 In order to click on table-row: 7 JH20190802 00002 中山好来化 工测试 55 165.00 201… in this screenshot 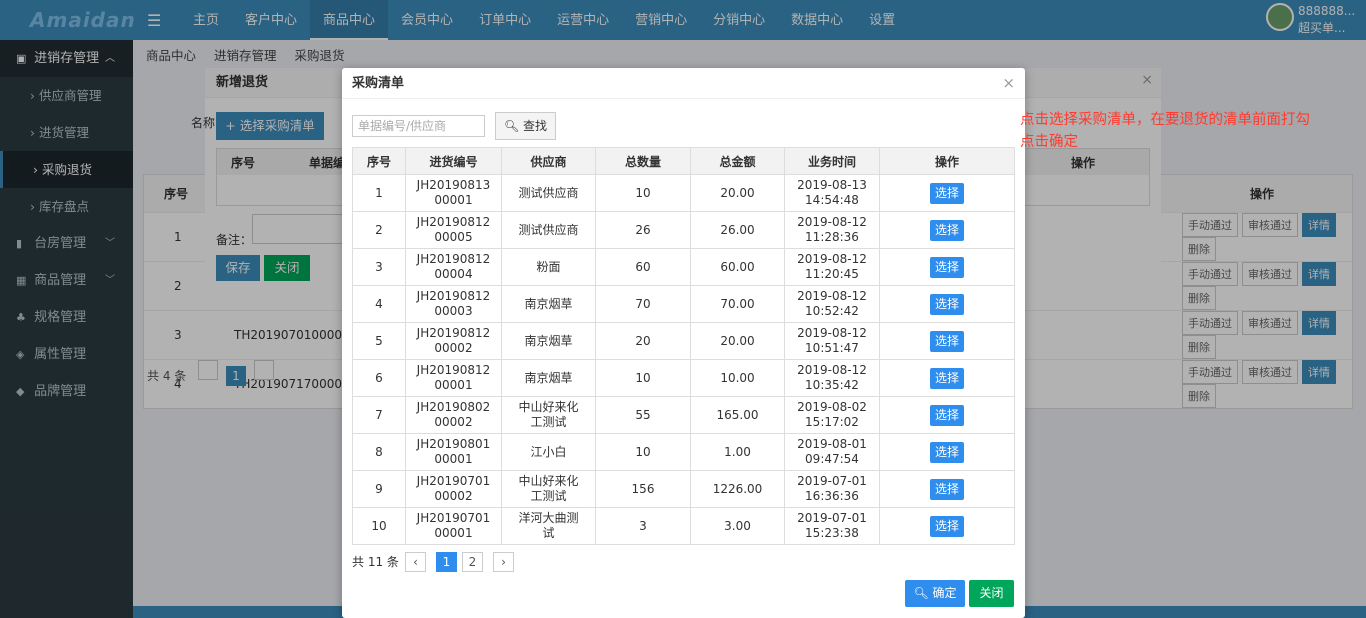, I will do `click(683, 415)`.